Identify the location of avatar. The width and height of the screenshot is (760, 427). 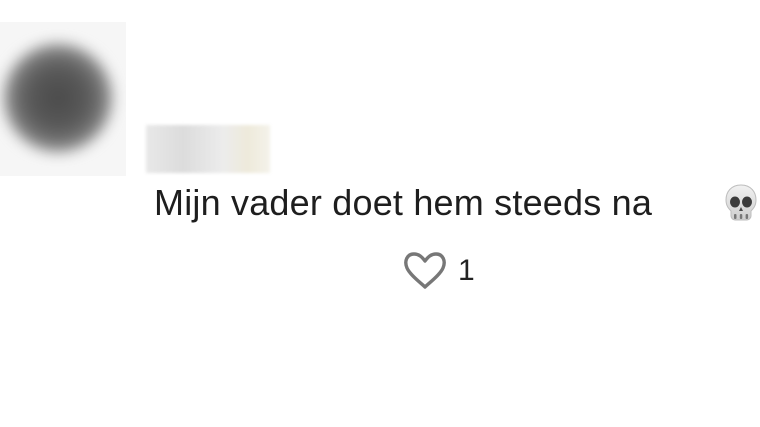
(58, 98).